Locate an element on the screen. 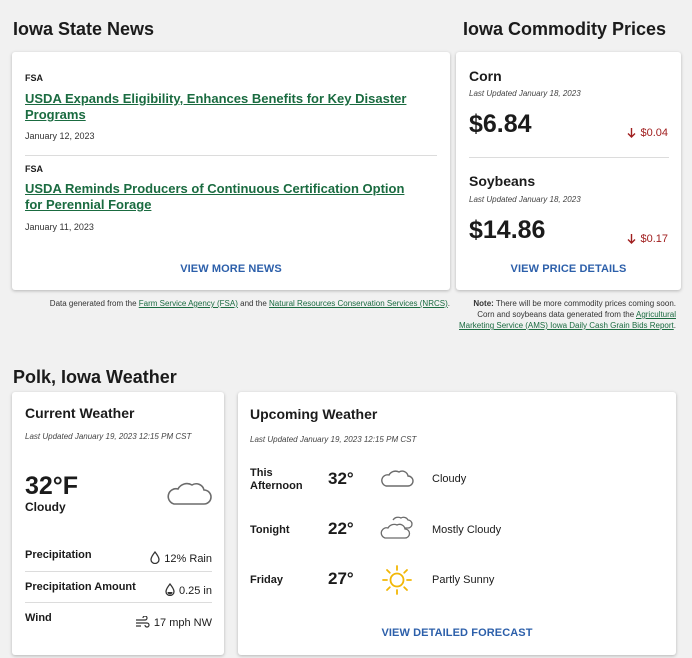 The image size is (692, 658). footnote-suffix: . is located at coordinates (448, 303).